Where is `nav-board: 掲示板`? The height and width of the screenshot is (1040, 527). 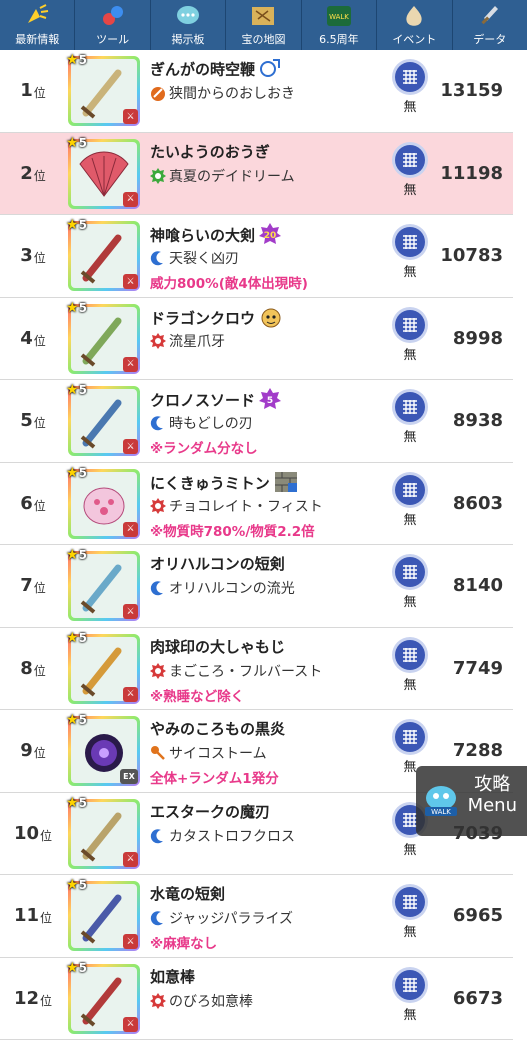 nav-board: 掲示板 is located at coordinates (188, 25).